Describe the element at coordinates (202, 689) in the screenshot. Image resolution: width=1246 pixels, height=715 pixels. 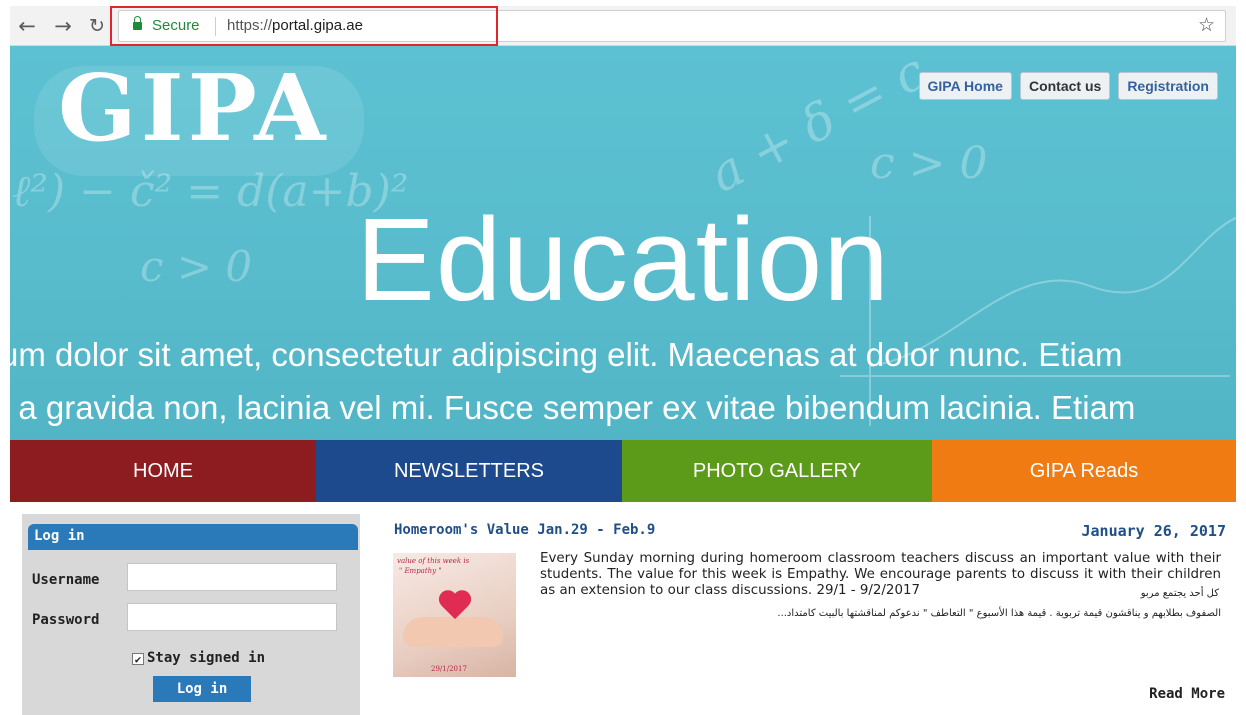
I see `login-button: Log in` at that location.